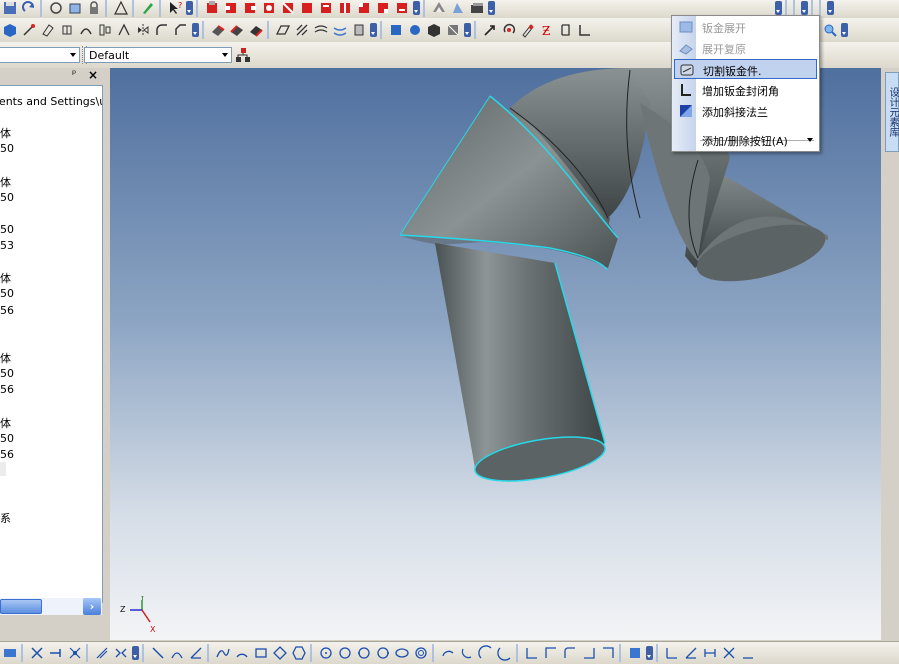 The width and height of the screenshot is (899, 664). Describe the element at coordinates (415, 30) in the screenshot. I see `render-2-icon` at that location.